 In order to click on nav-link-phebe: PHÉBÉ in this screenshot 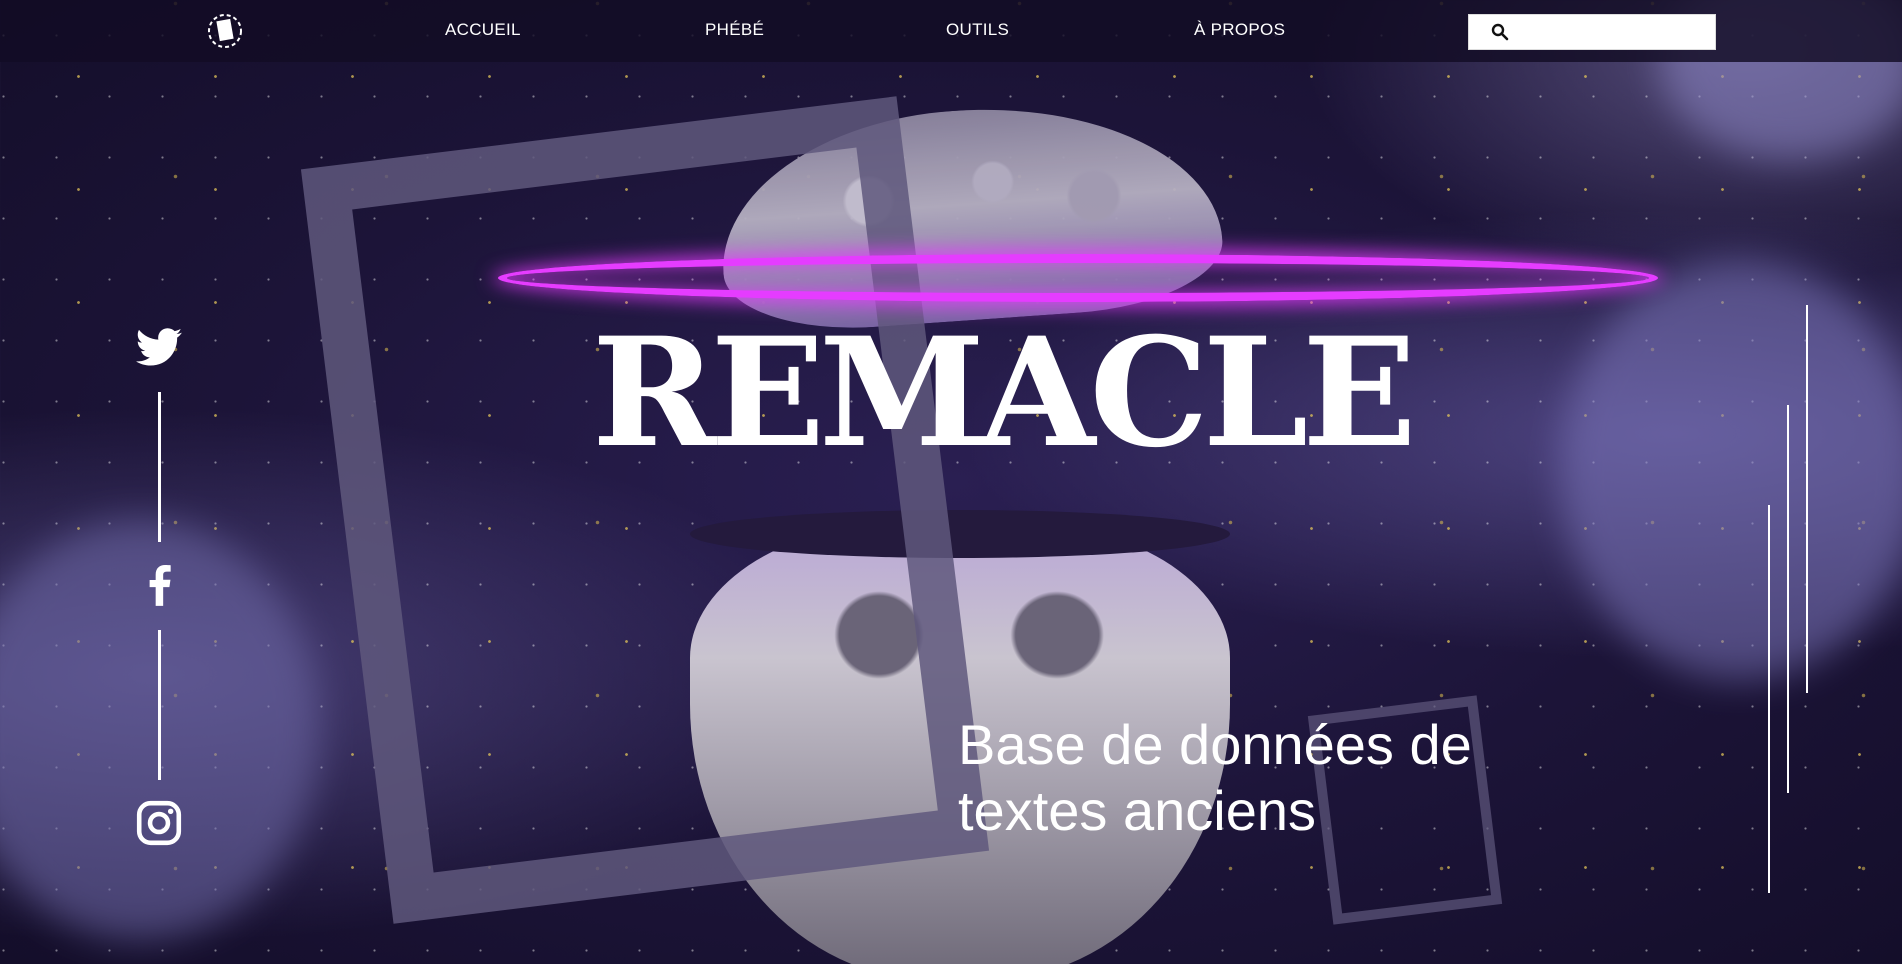, I will do `click(734, 30)`.